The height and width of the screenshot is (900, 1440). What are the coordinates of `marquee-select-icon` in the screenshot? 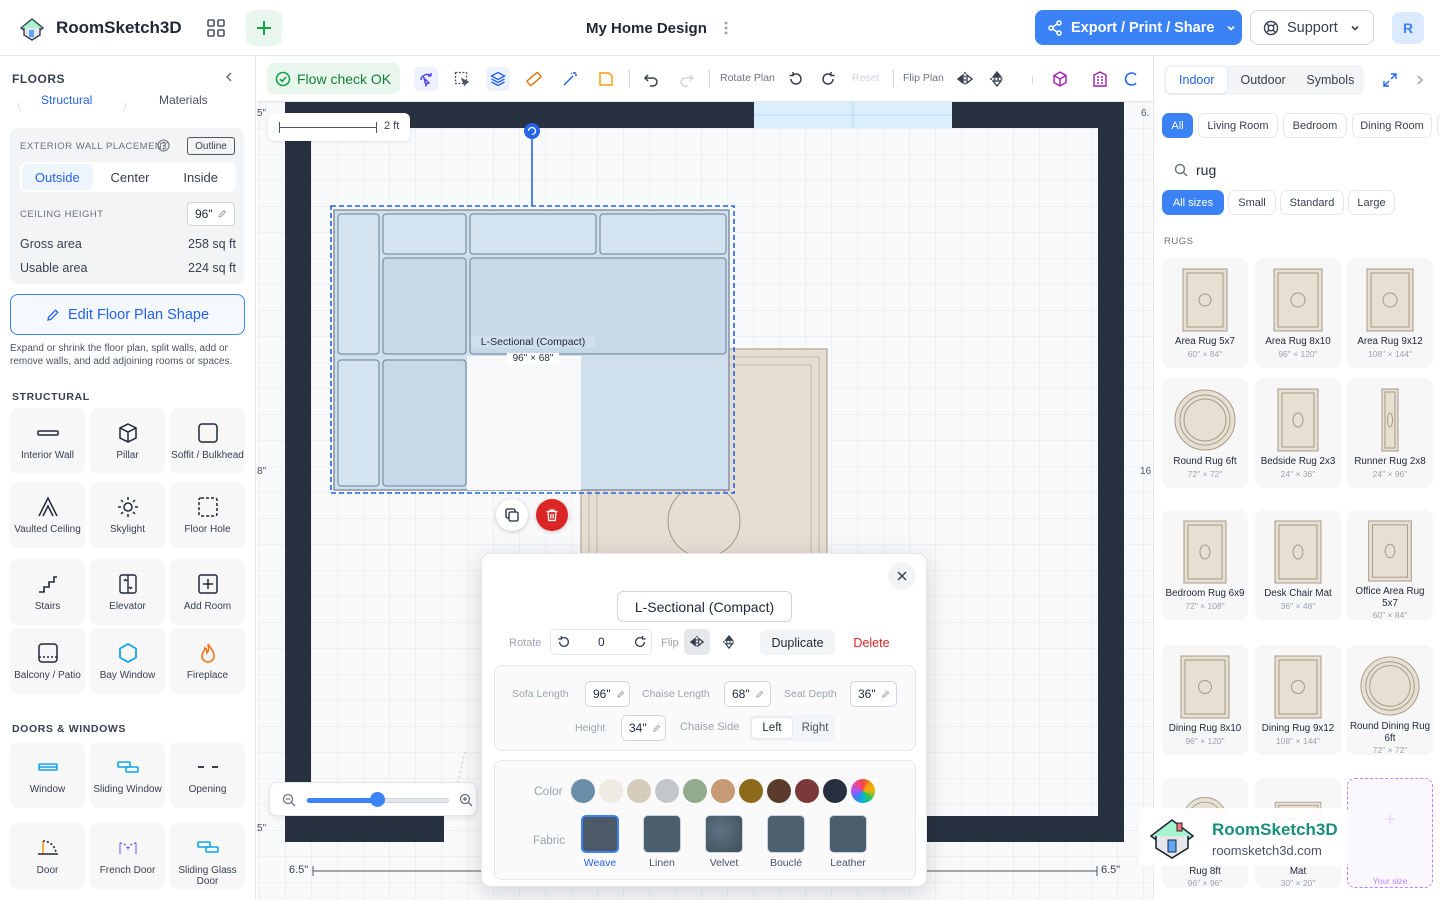 It's located at (462, 79).